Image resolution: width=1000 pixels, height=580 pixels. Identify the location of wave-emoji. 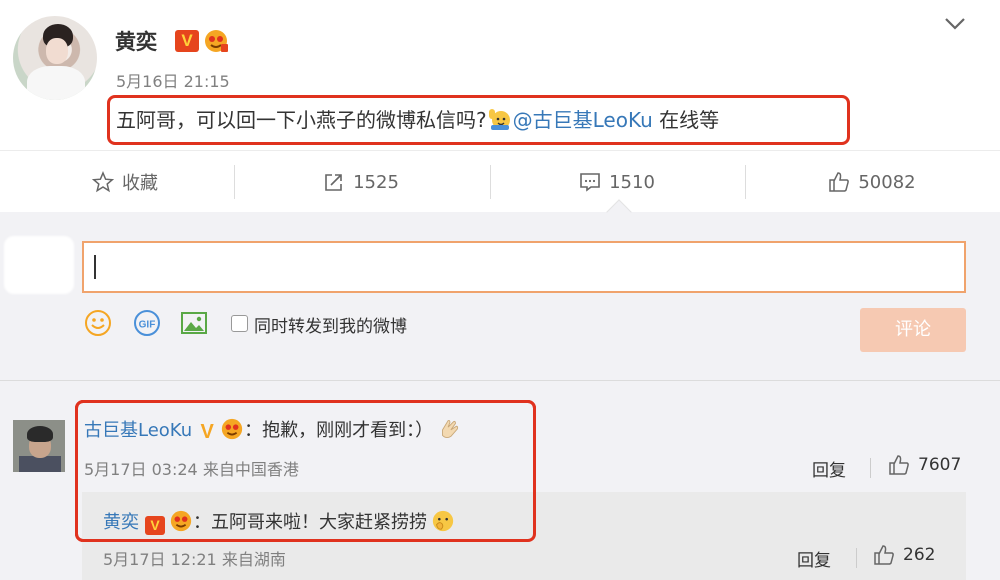
(499, 119).